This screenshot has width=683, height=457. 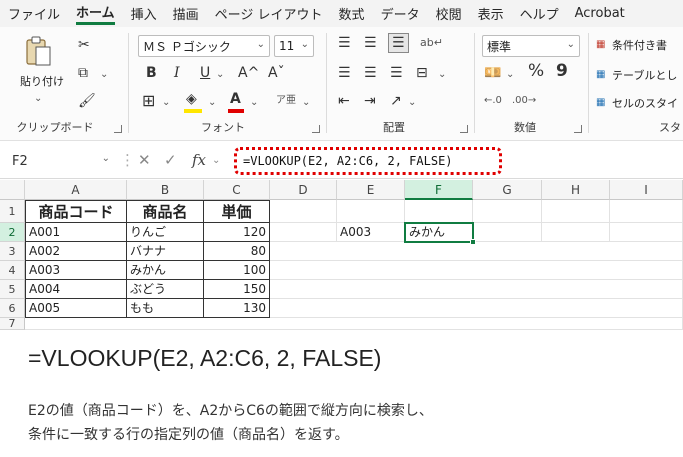 I want to click on table-cell-name: りんご, so click(x=165, y=232).